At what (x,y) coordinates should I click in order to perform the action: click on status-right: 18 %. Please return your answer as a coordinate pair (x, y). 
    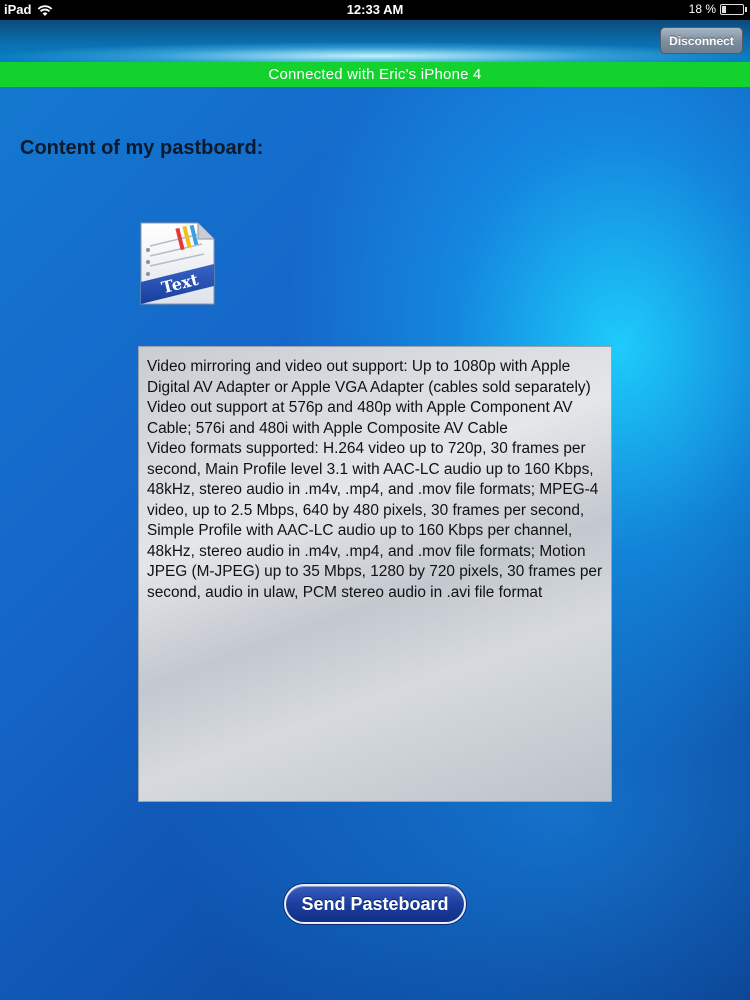
    Looking at the image, I should click on (717, 9).